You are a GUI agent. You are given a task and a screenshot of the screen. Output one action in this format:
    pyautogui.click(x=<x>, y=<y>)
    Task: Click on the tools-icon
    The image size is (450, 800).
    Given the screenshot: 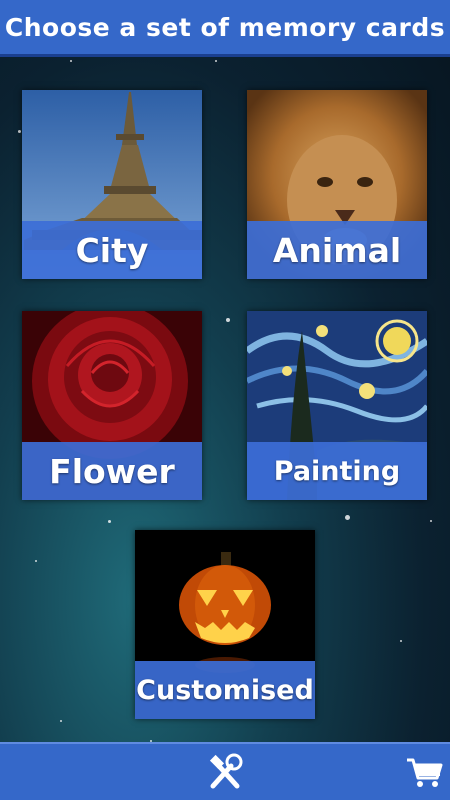 What is the action you would take?
    pyautogui.click(x=226, y=771)
    